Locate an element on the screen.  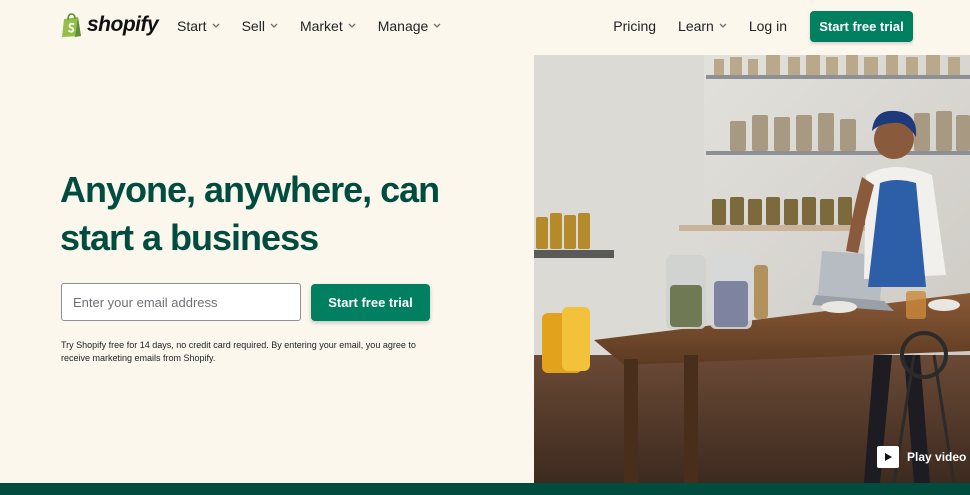
nav-item-login: Log in is located at coordinates (768, 26).